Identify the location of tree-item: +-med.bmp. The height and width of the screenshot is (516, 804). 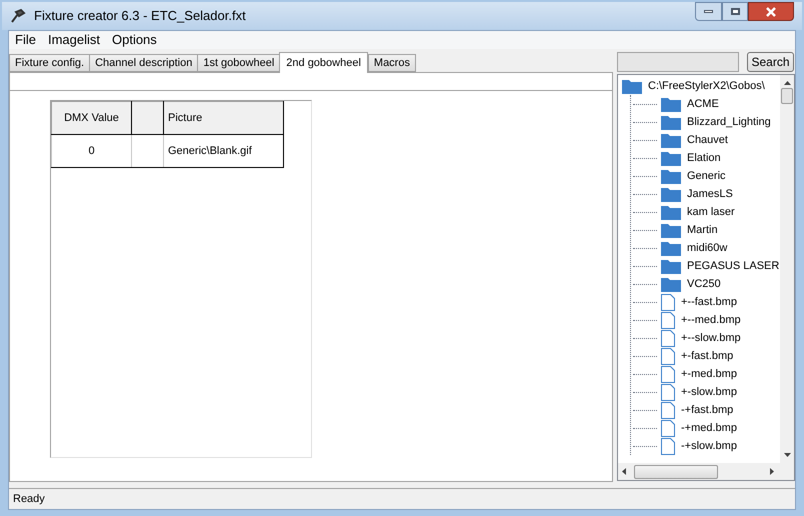
(709, 374).